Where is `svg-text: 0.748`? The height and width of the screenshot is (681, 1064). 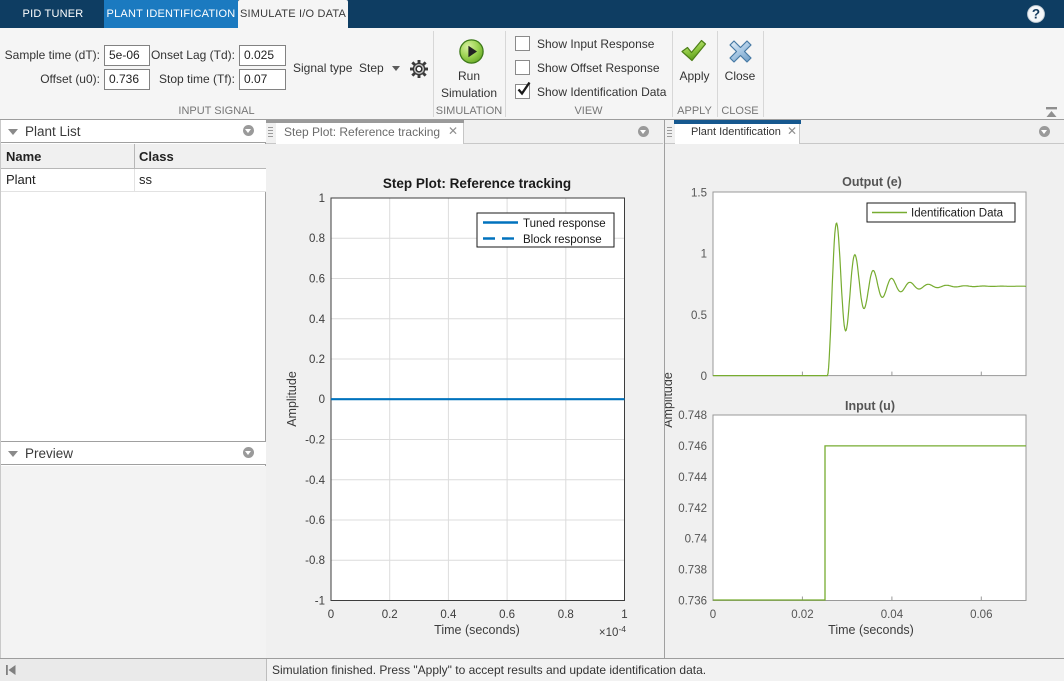 svg-text: 0.748 is located at coordinates (692, 416).